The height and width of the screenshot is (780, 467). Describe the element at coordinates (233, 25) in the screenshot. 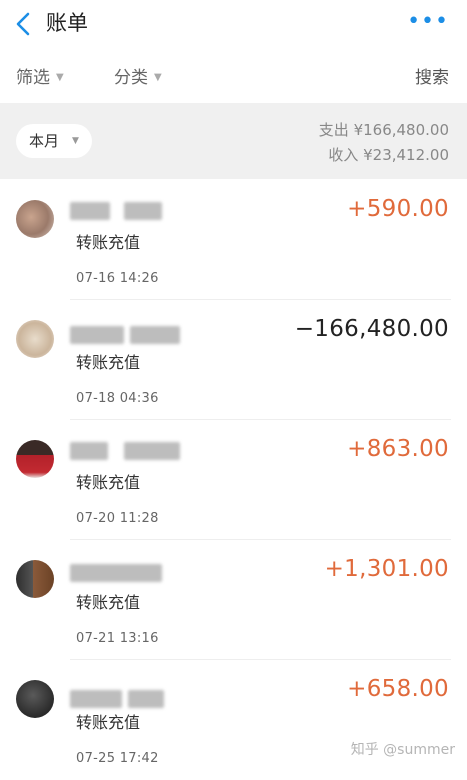

I see `app-header: 账单 •••` at that location.